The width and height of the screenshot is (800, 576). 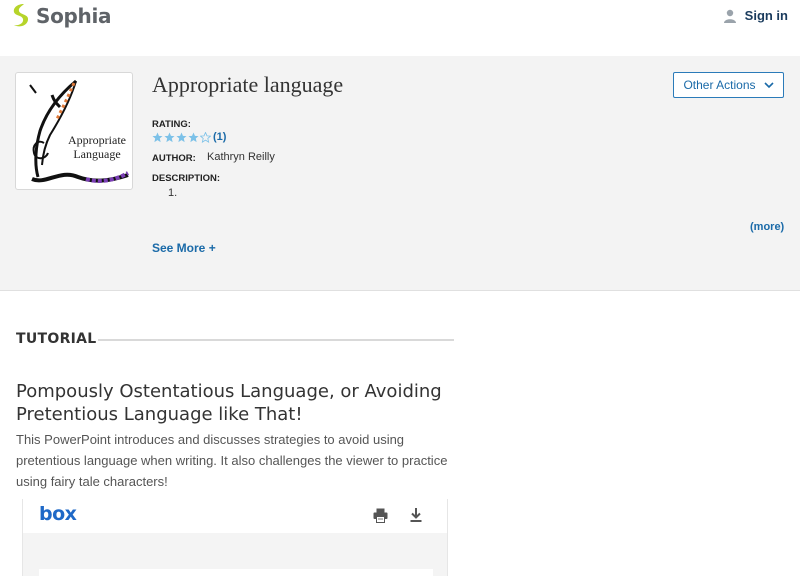 I want to click on resource-title: Appropriate language, so click(x=248, y=84).